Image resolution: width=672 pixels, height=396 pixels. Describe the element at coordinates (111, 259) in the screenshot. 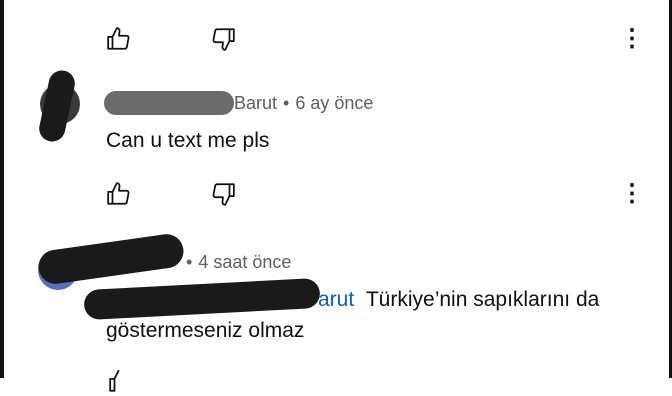

I see `scribble-redaction` at that location.